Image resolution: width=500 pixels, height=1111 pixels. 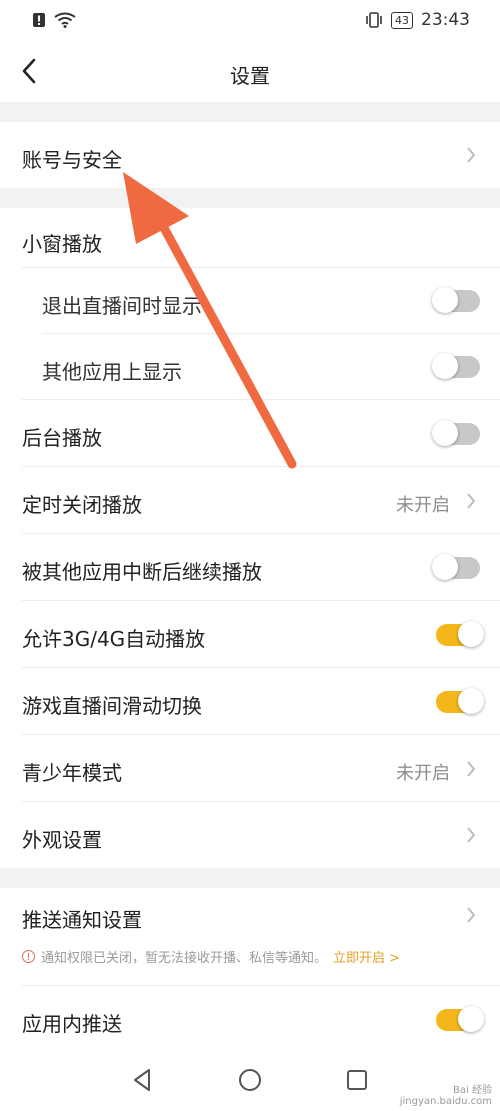 I want to click on push-notification-row: 推送通知设置, so click(x=250, y=937).